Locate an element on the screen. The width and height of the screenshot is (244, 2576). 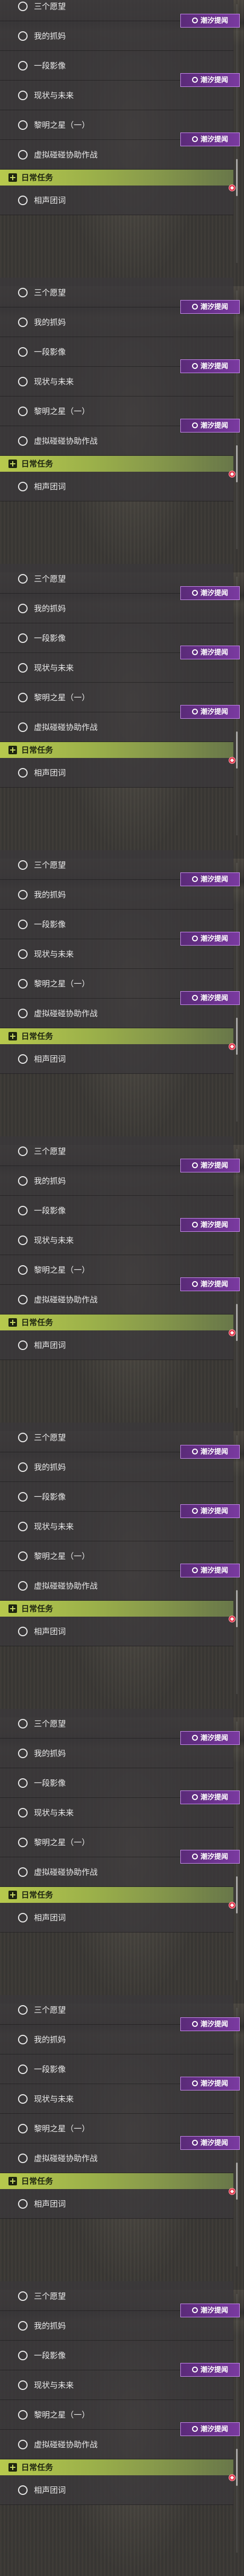
quest-title: 现状与未来 is located at coordinates (54, 1240).